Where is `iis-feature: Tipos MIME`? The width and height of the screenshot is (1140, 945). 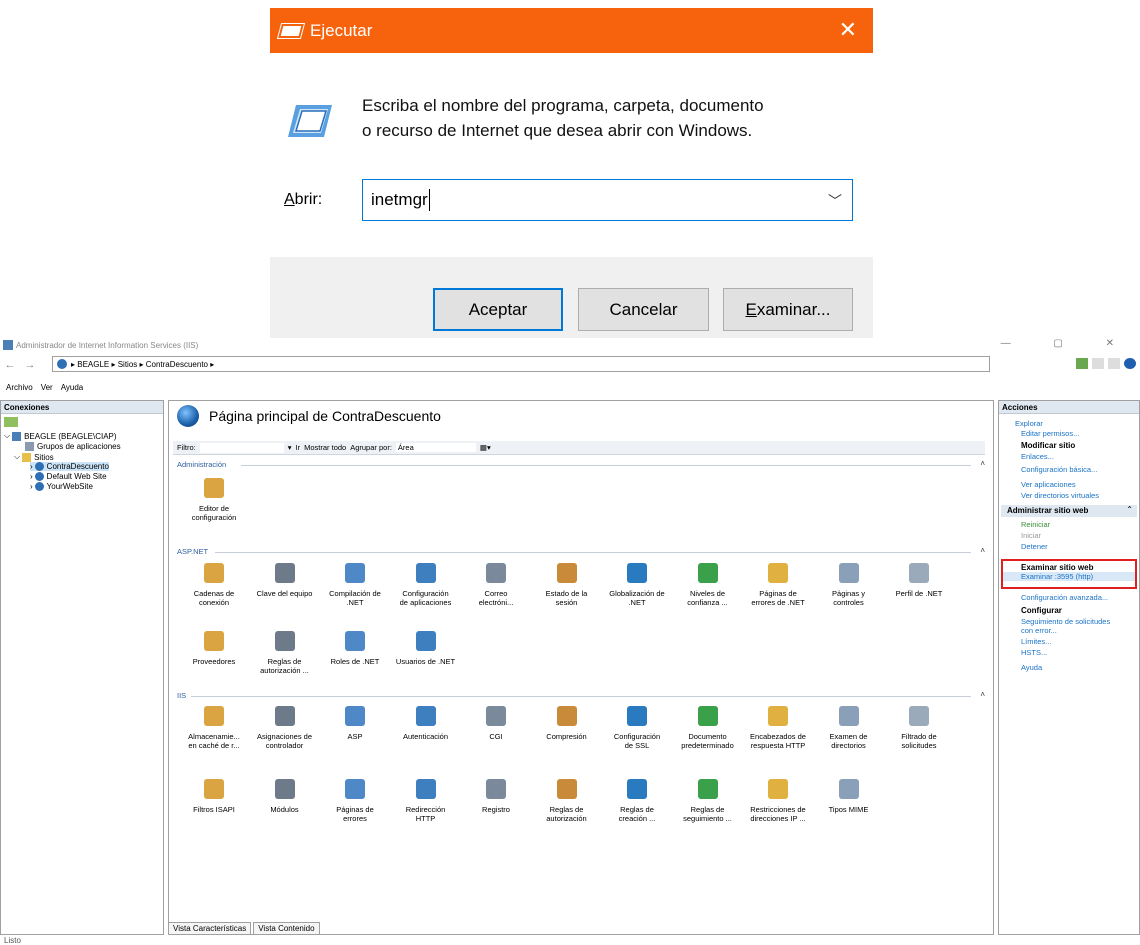
iis-feature: Tipos MIME is located at coordinates (849, 796).